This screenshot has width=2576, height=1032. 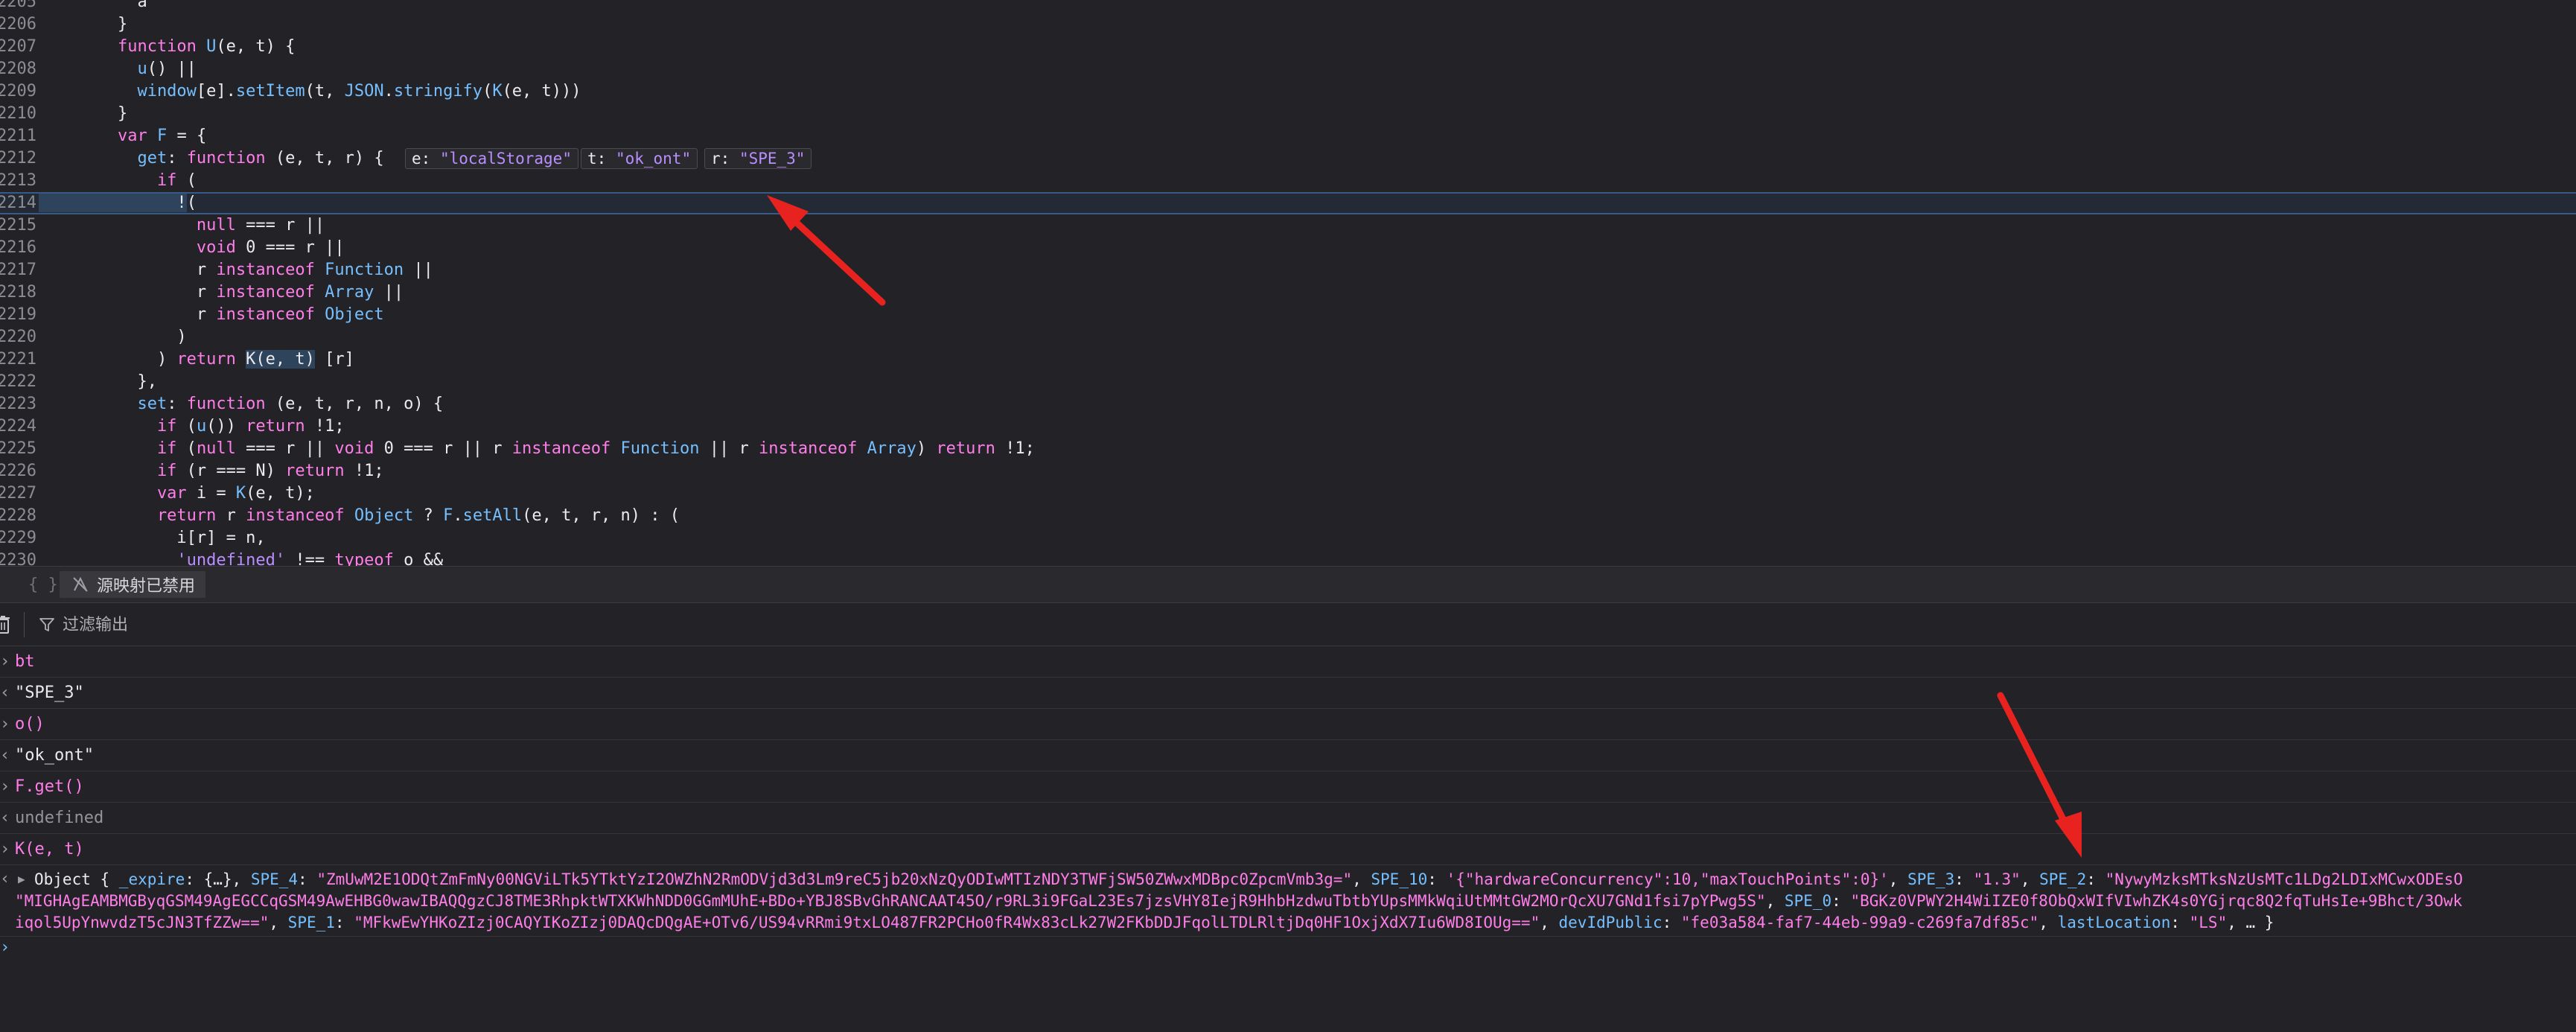 What do you see at coordinates (1288, 248) in the screenshot?
I see `code-line: 2216 void 0 === r ||` at bounding box center [1288, 248].